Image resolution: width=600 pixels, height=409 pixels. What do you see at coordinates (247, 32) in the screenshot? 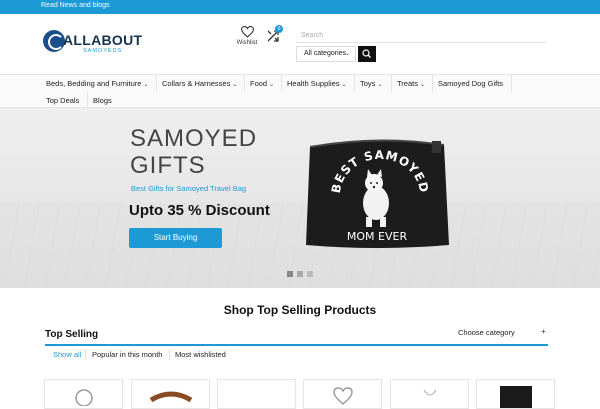
I see `heart-icon` at bounding box center [247, 32].